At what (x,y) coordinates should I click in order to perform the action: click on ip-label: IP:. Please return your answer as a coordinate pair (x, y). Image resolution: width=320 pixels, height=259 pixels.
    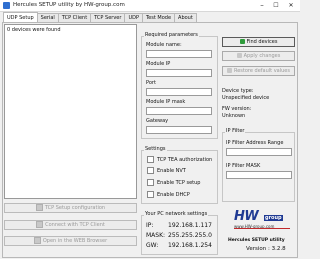
    Looking at the image, I should click on (150, 225).